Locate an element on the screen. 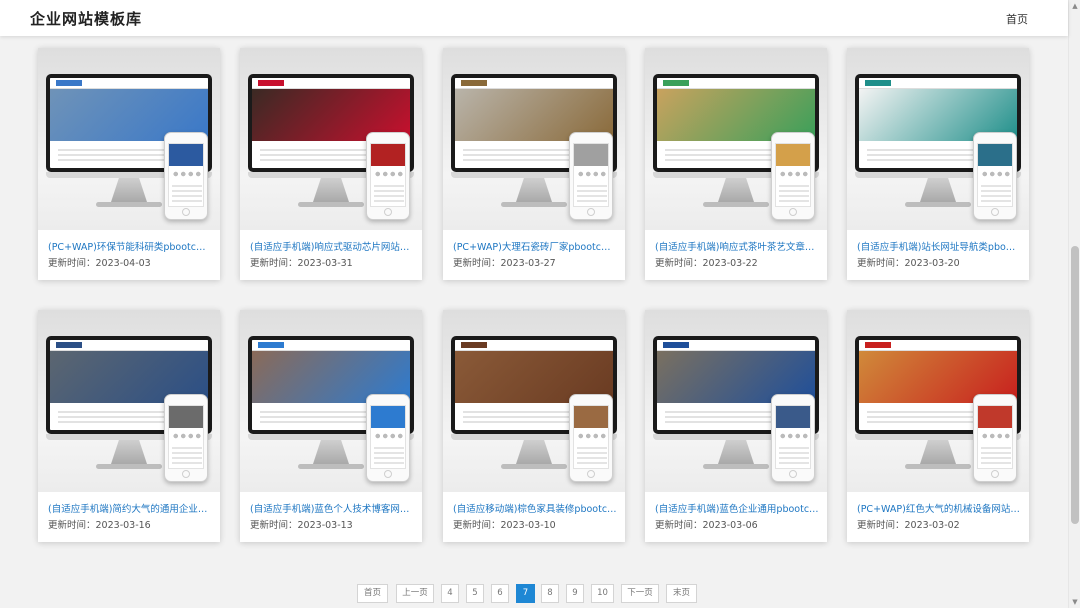 The height and width of the screenshot is (608, 1080). template-card: (自适应手机端)简约大气的通用企业网站p... 更新时间：2023-03-16 is located at coordinates (129, 426).